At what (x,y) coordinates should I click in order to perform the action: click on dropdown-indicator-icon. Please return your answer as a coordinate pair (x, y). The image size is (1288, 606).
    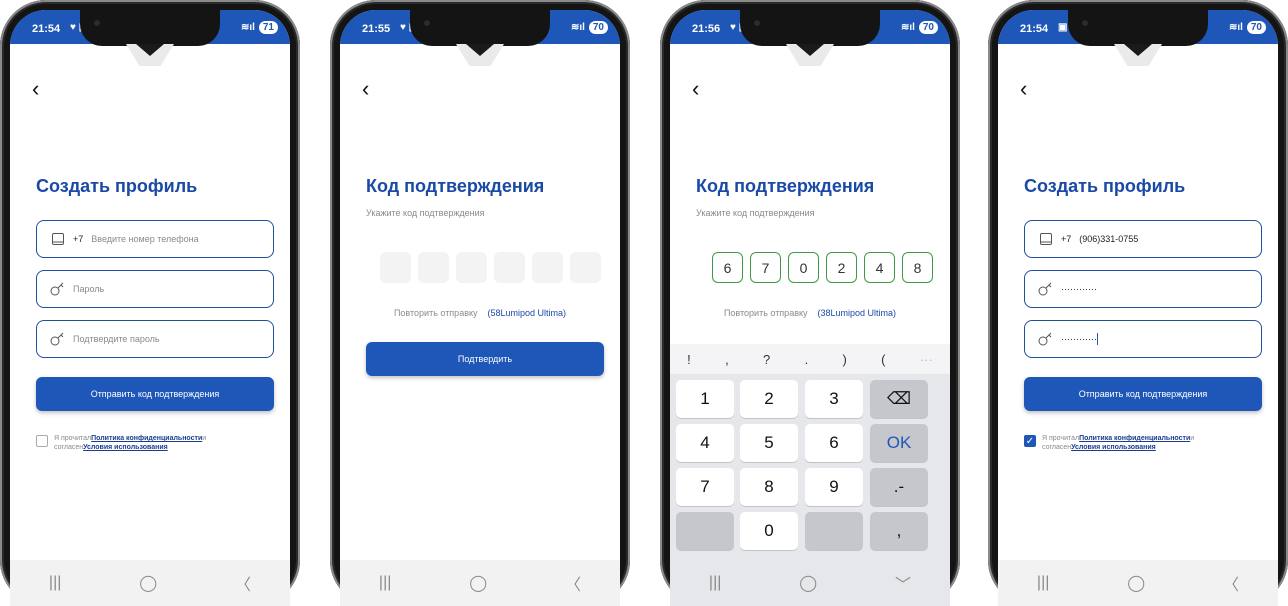
    Looking at the image, I should click on (150, 50).